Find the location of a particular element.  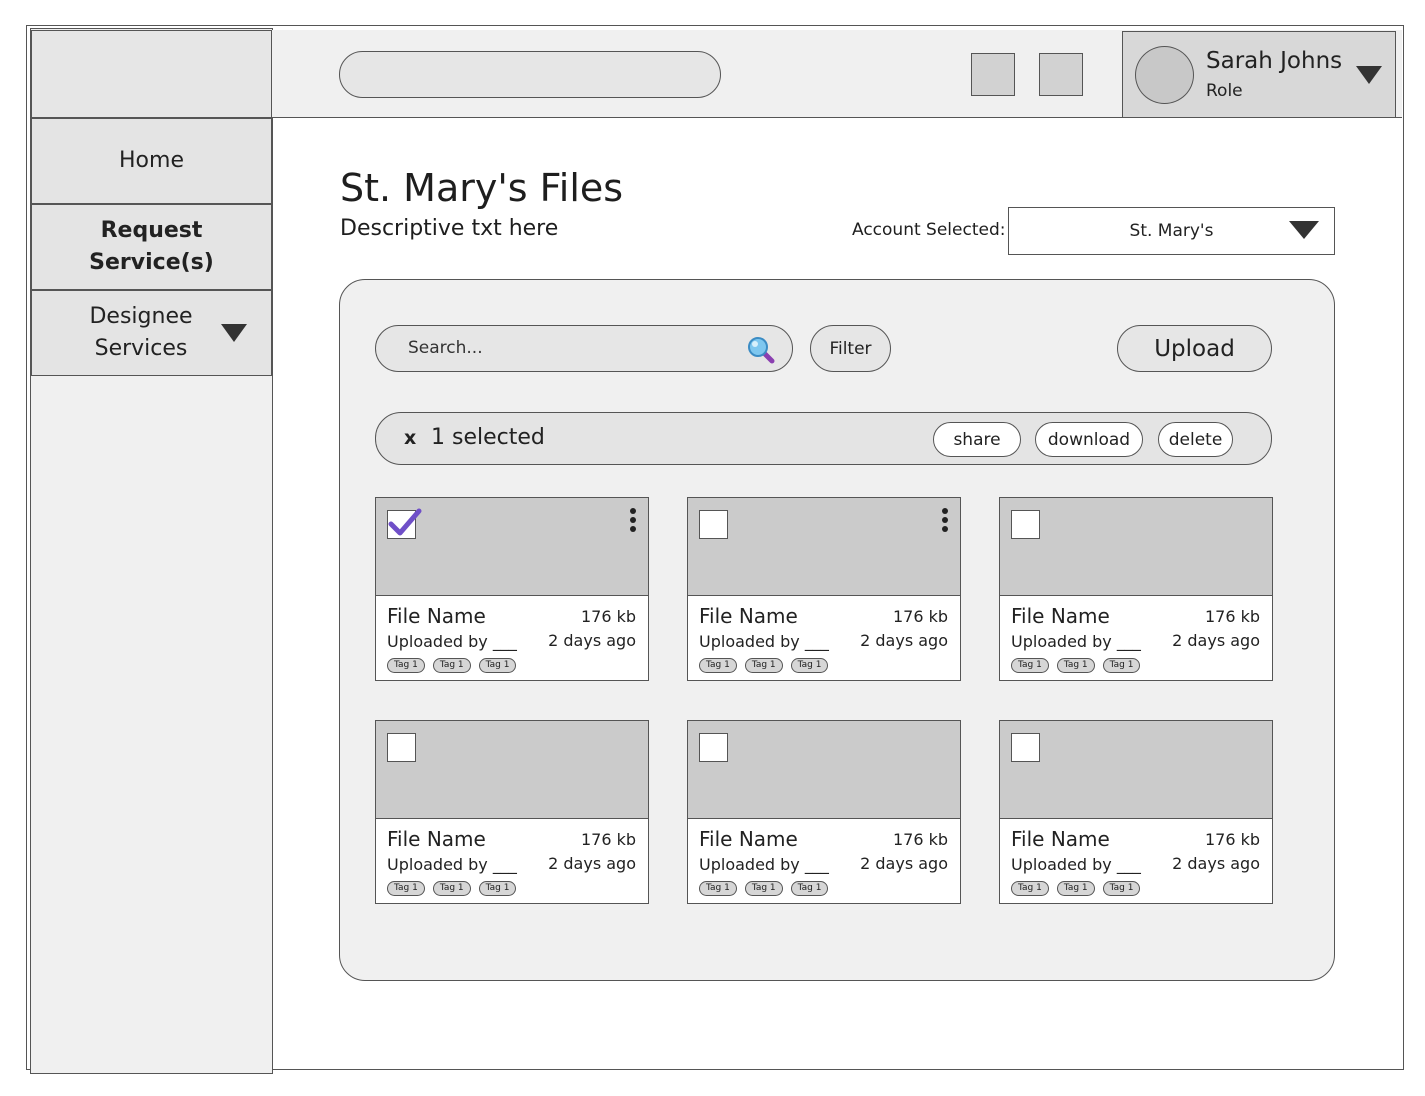

share-button: share is located at coordinates (977, 439).